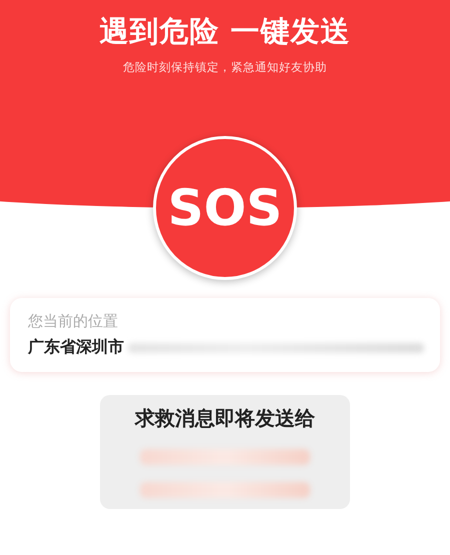 The width and height of the screenshot is (450, 555). What do you see at coordinates (76, 347) in the screenshot?
I see `address-text: 广东省深圳市` at bounding box center [76, 347].